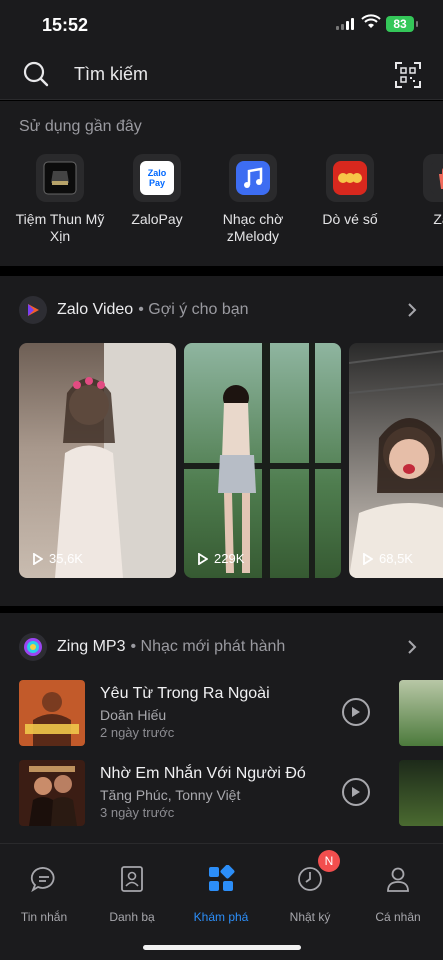  I want to click on video-card: 229K, so click(262, 460).